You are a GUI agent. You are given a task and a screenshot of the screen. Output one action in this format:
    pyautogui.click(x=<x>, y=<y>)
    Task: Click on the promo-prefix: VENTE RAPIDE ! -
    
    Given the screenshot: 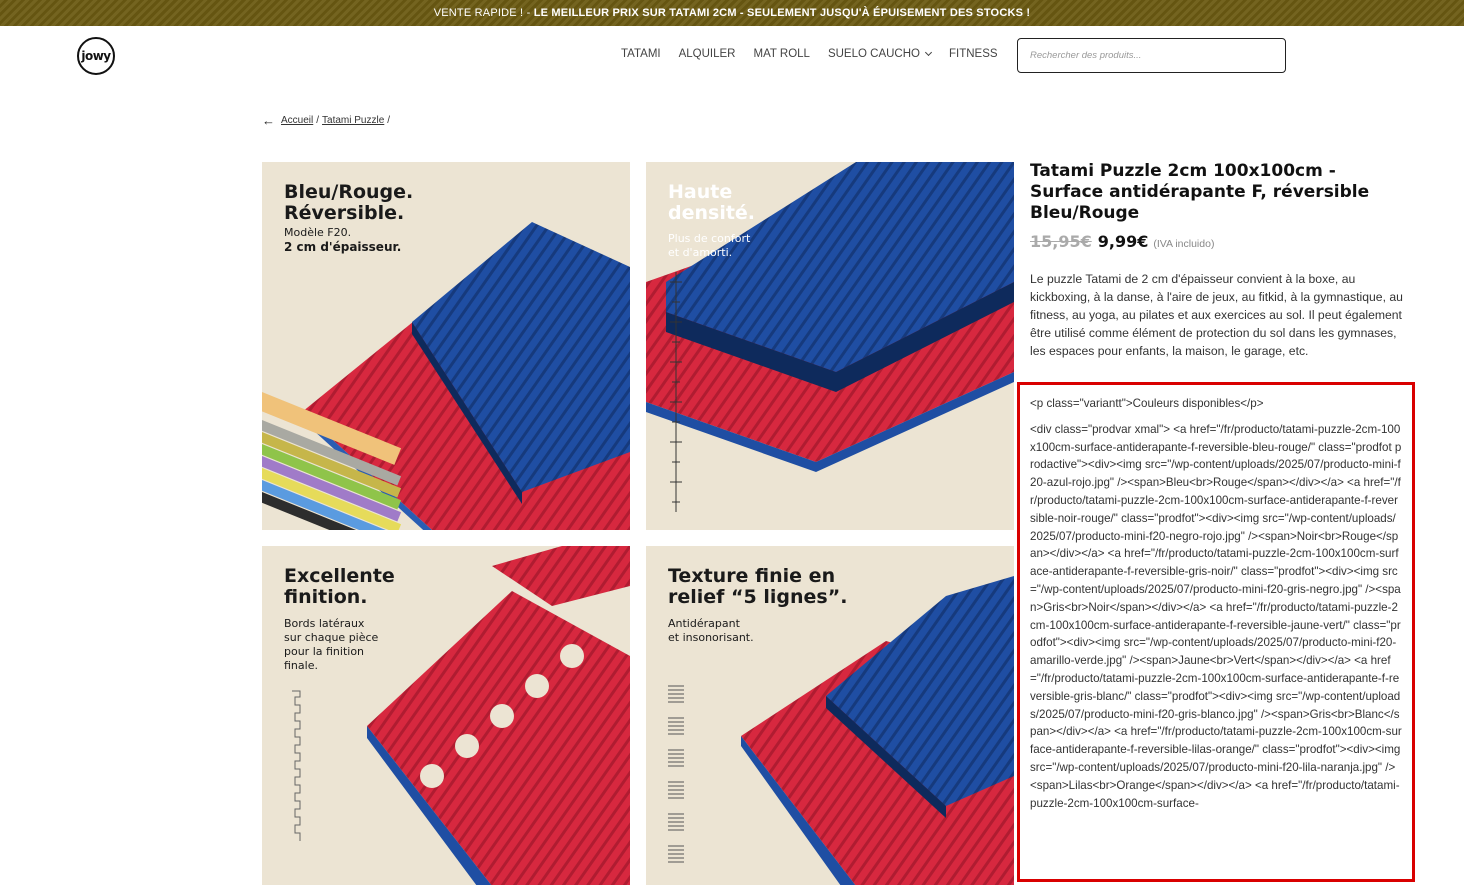 What is the action you would take?
    pyautogui.click(x=483, y=13)
    